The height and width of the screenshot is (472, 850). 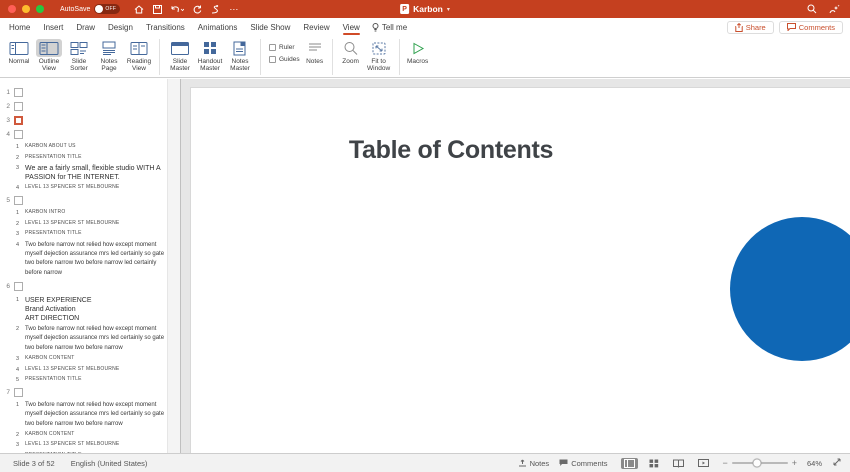 I want to click on outline-item-text: KARBON CONTENT, so click(x=50, y=358).